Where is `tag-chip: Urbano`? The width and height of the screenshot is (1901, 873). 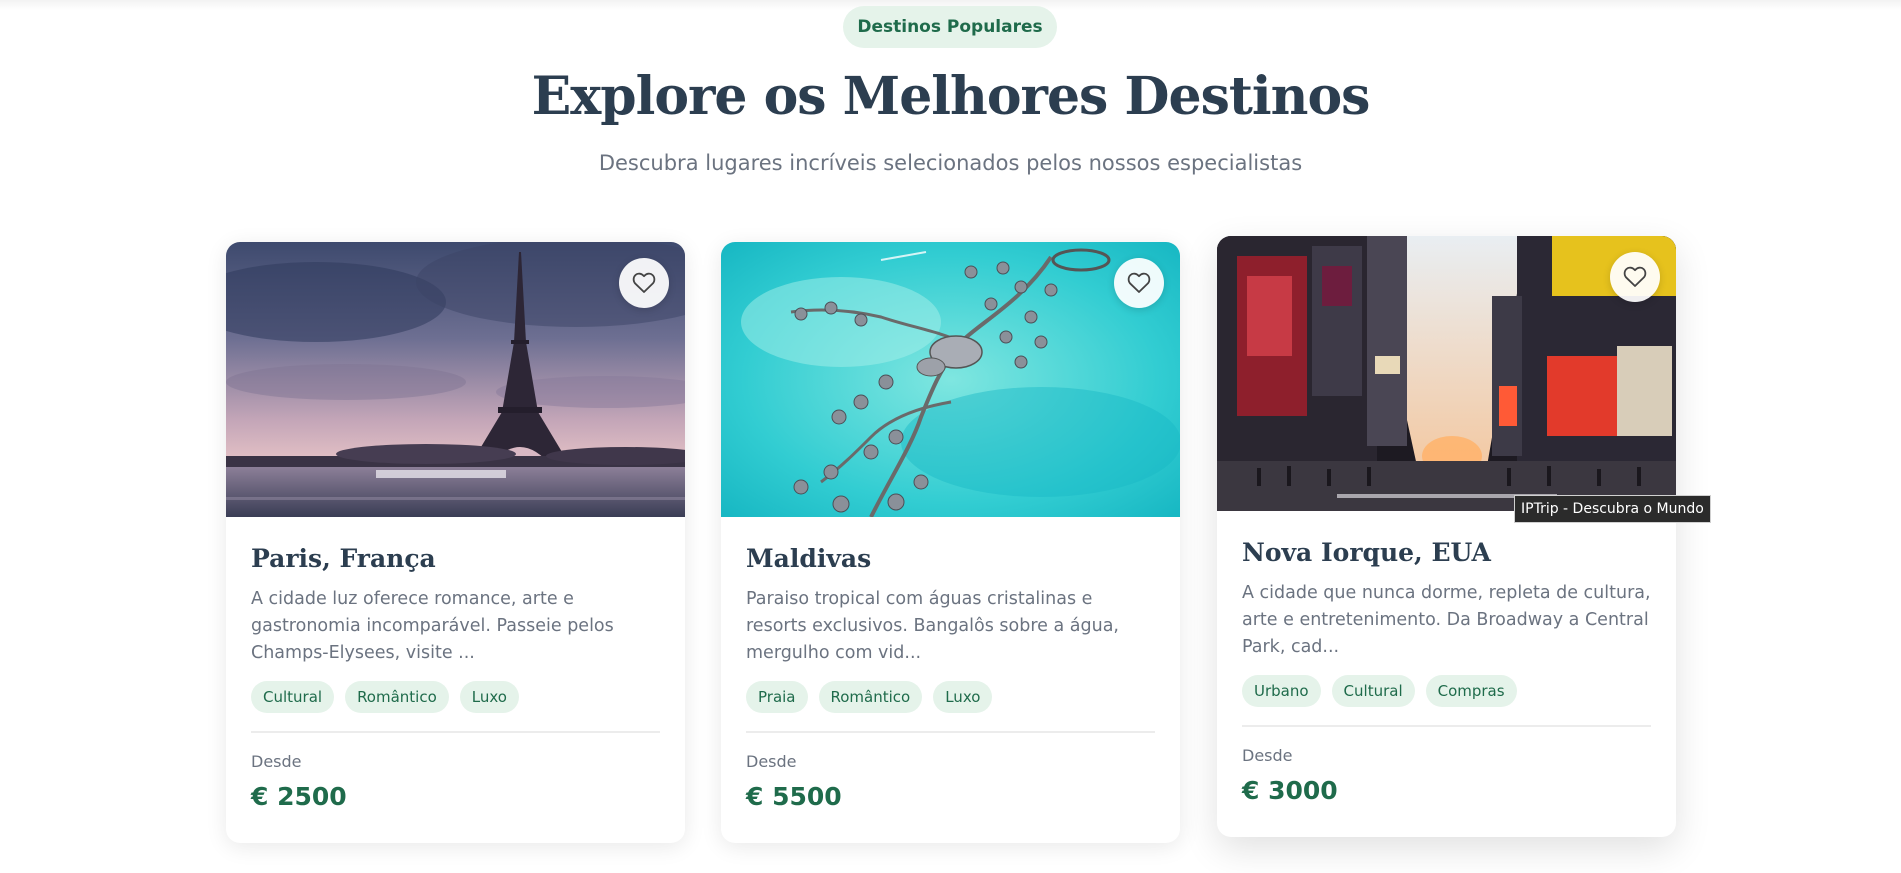 tag-chip: Urbano is located at coordinates (1281, 691).